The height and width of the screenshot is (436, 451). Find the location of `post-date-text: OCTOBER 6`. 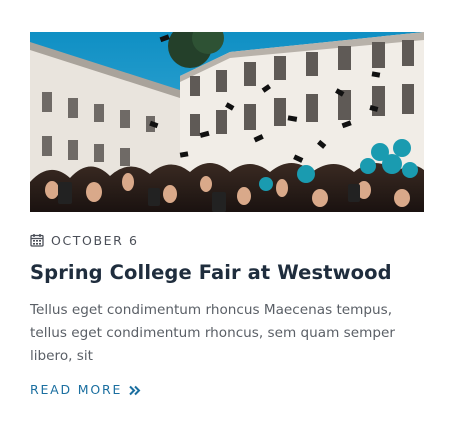

post-date-text: OCTOBER 6 is located at coordinates (95, 240).